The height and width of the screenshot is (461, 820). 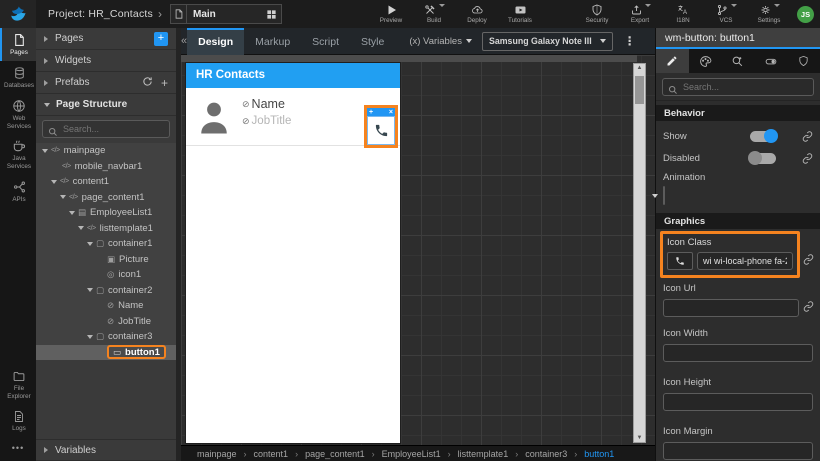 What do you see at coordinates (106, 182) in the screenshot?
I see `tree-item-content1: </> content1` at bounding box center [106, 182].